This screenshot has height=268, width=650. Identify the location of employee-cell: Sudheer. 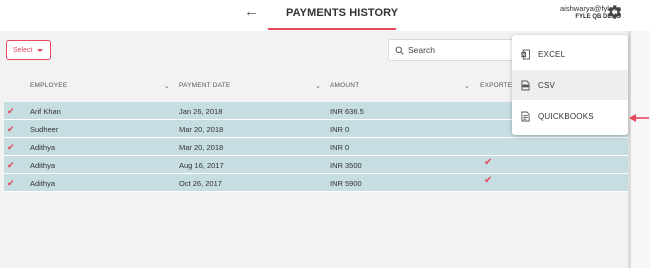
(44, 129).